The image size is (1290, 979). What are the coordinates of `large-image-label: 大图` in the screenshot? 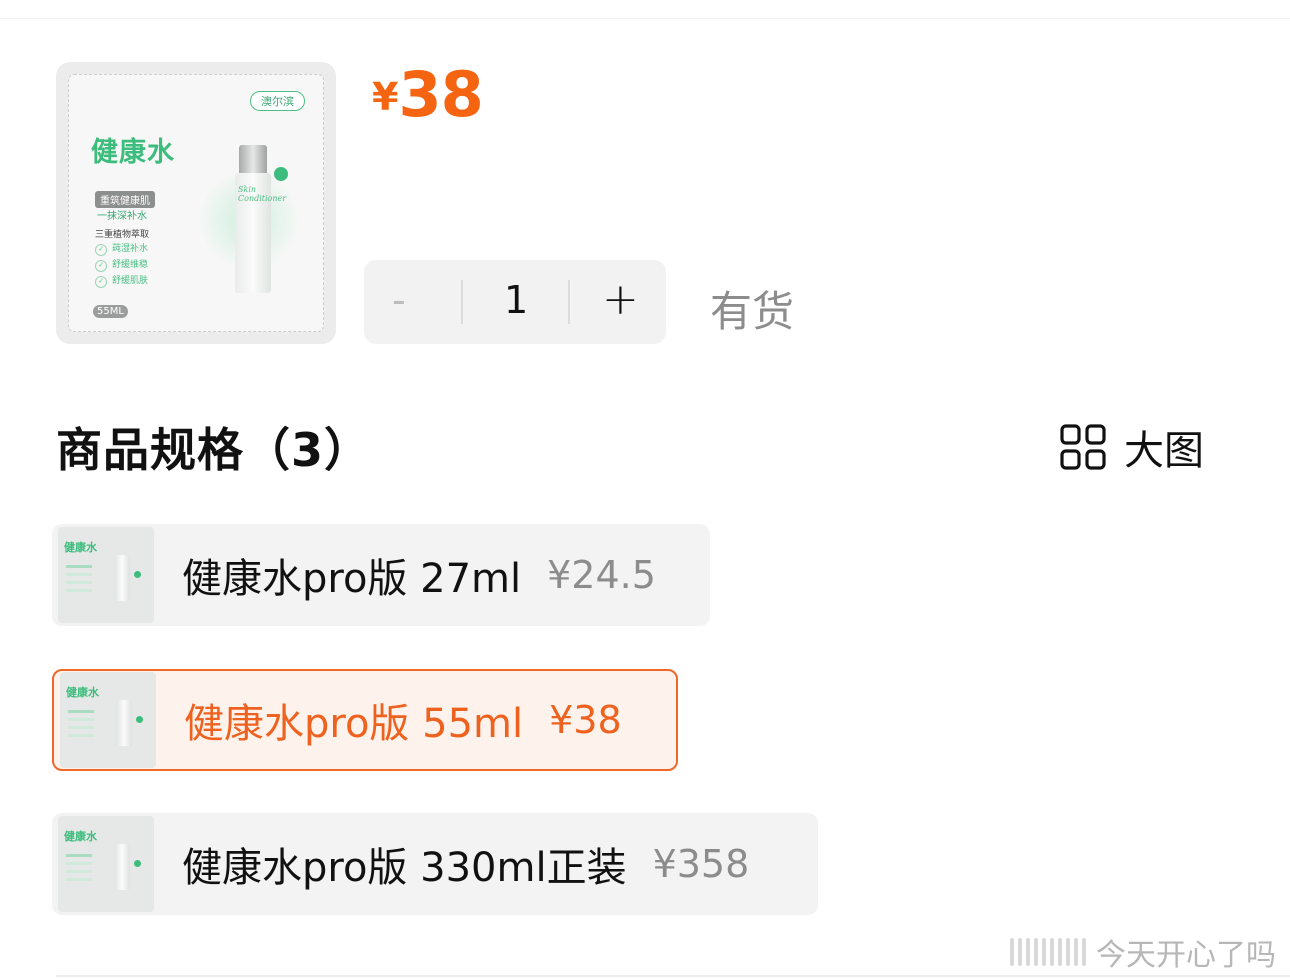 It's located at (1164, 451).